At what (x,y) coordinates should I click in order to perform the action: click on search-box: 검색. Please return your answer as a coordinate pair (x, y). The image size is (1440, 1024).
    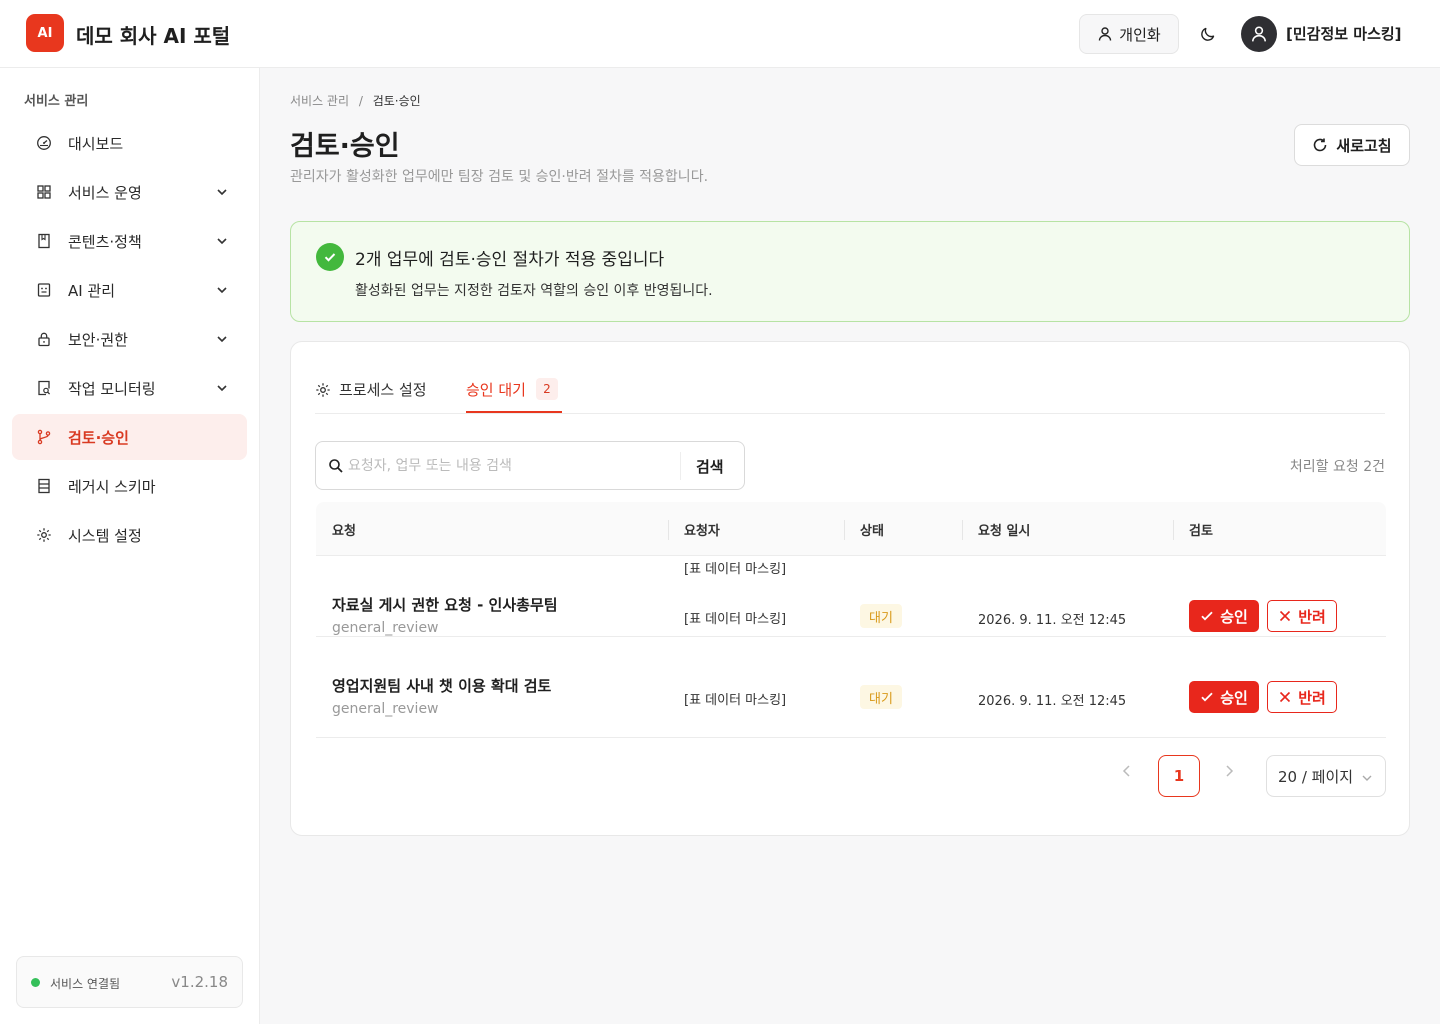
    Looking at the image, I should click on (530, 465).